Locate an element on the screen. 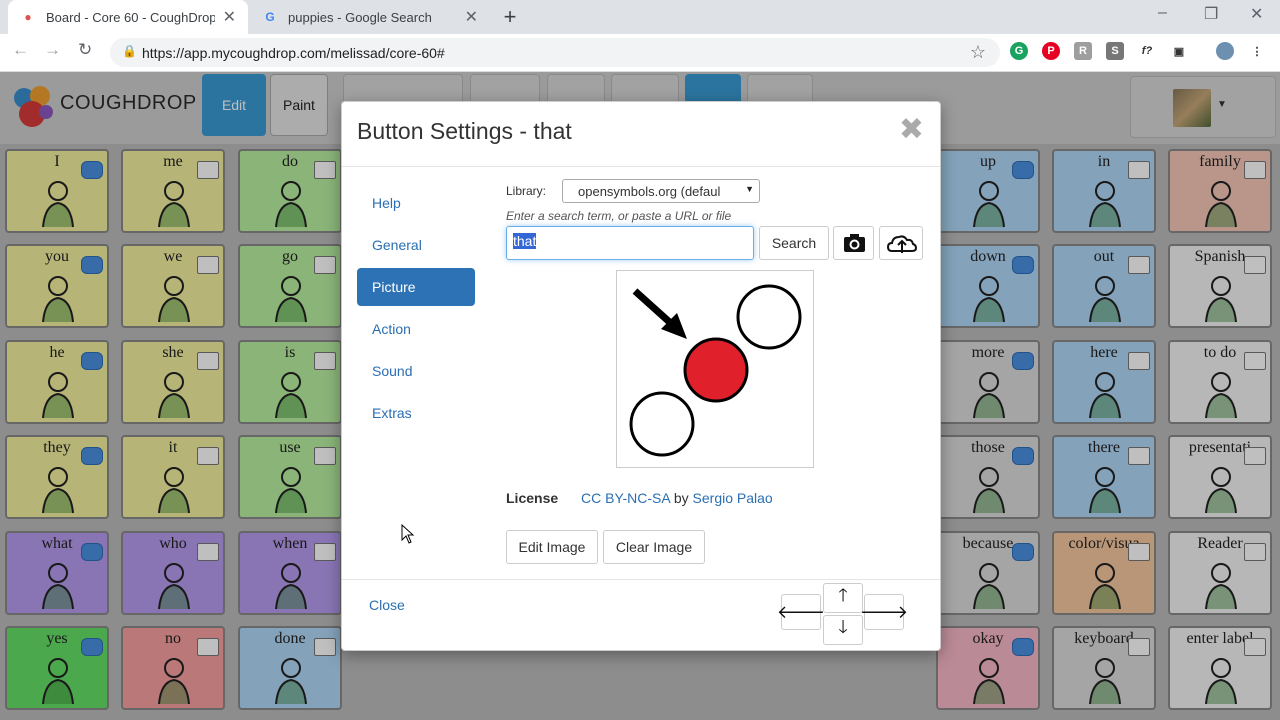 The height and width of the screenshot is (720, 1280). back-icon: ← is located at coordinates (20, 50).